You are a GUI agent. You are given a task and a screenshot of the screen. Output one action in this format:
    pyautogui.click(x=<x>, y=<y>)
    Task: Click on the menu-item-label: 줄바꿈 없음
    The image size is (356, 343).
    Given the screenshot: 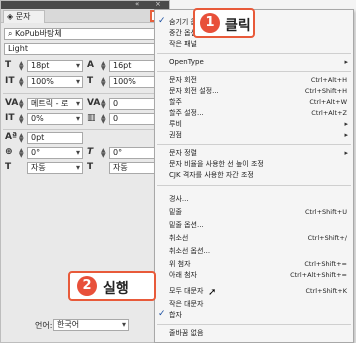 What is the action you would take?
    pyautogui.click(x=186, y=333)
    